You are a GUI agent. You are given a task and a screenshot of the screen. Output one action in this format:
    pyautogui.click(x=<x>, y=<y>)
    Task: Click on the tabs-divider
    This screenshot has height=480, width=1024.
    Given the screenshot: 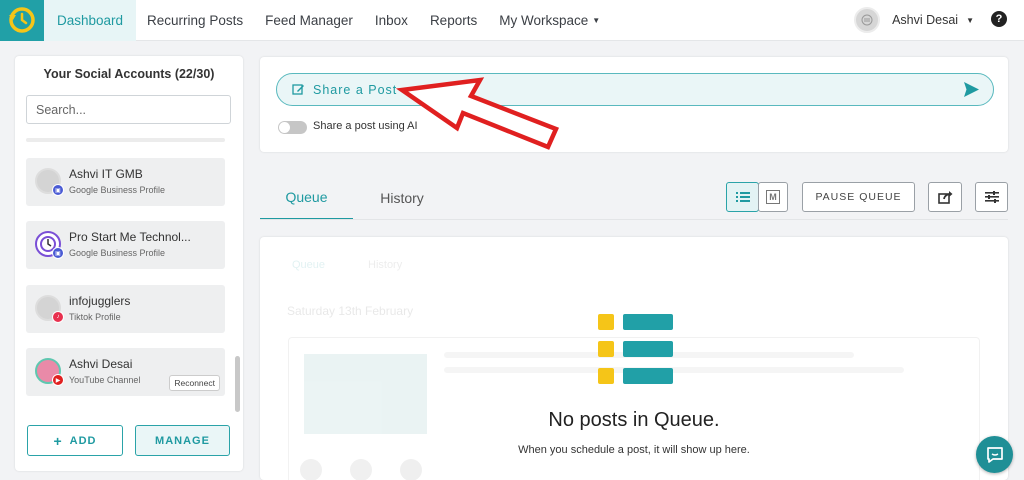 What is the action you would take?
    pyautogui.click(x=634, y=219)
    